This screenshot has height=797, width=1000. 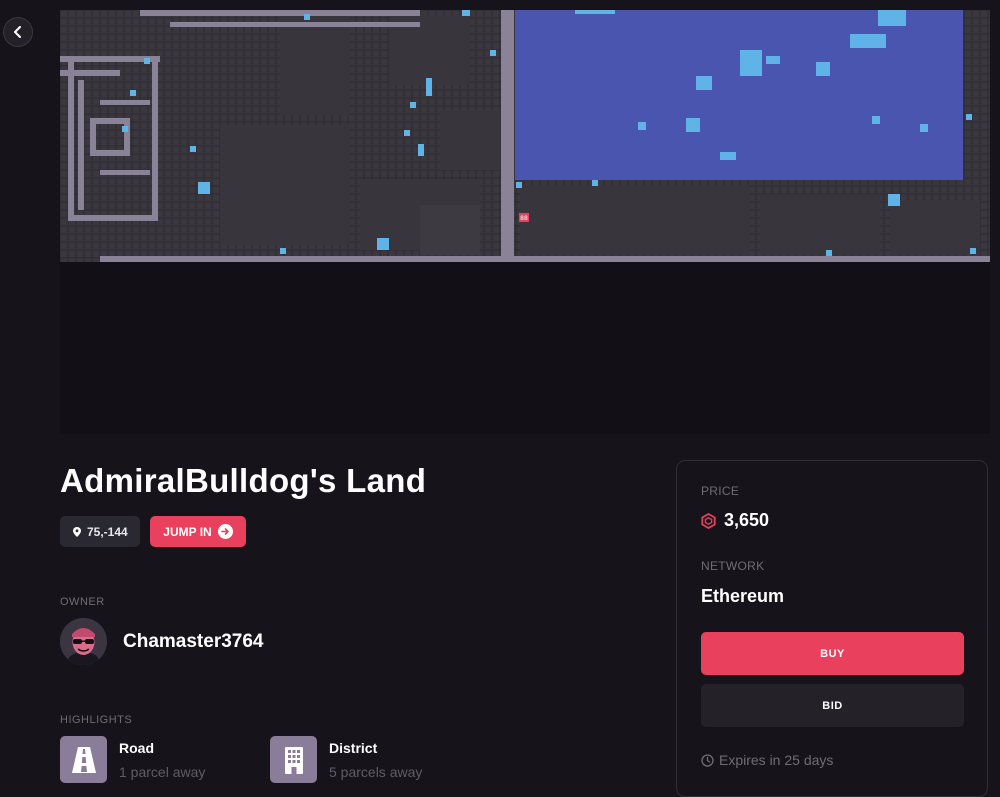 I want to click on coordinates-badge: 75,-144, so click(x=100, y=531).